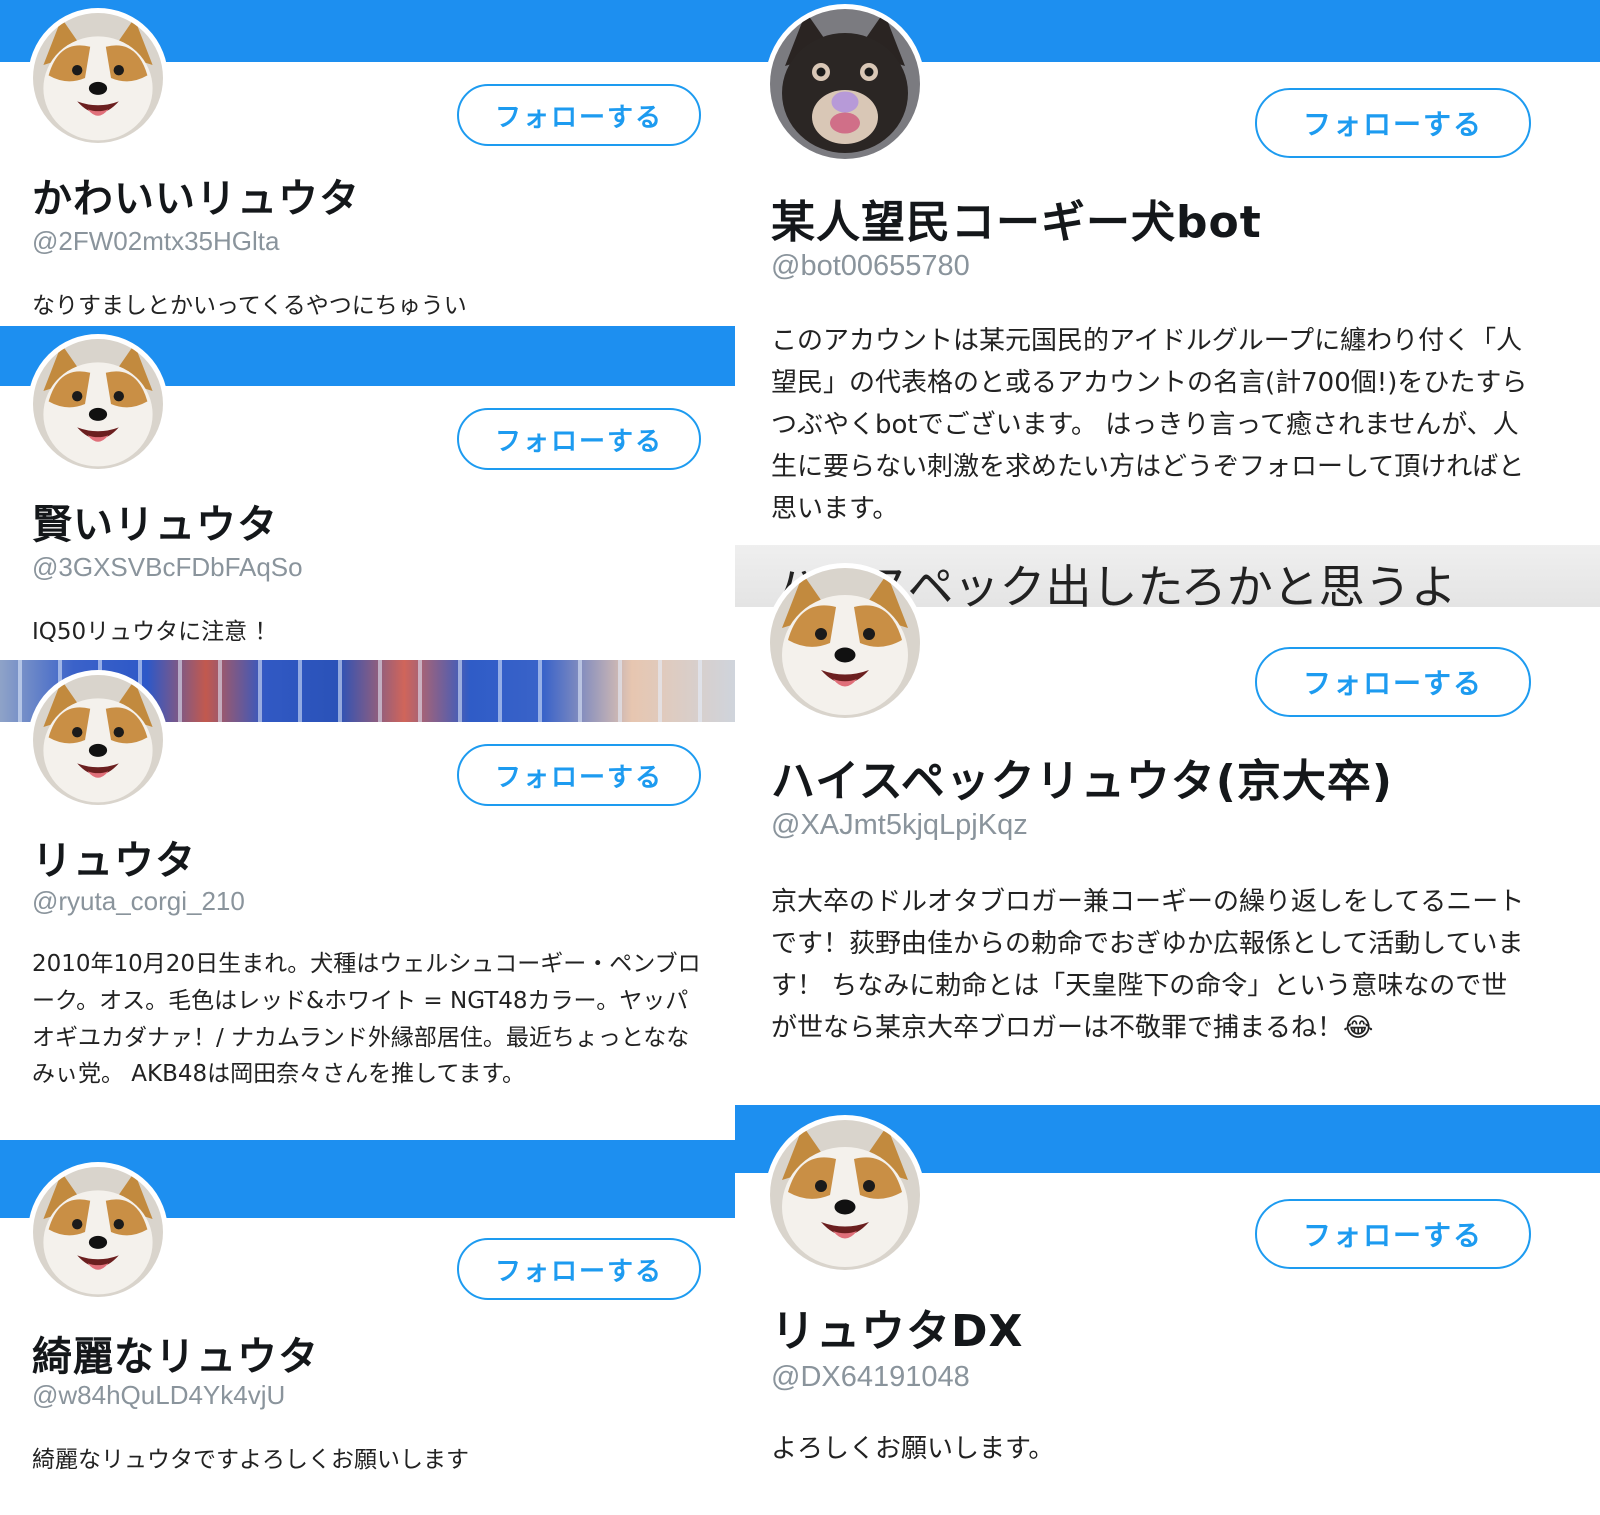 The height and width of the screenshot is (1515, 1600). I want to click on display-name: リュウタ, so click(114, 861).